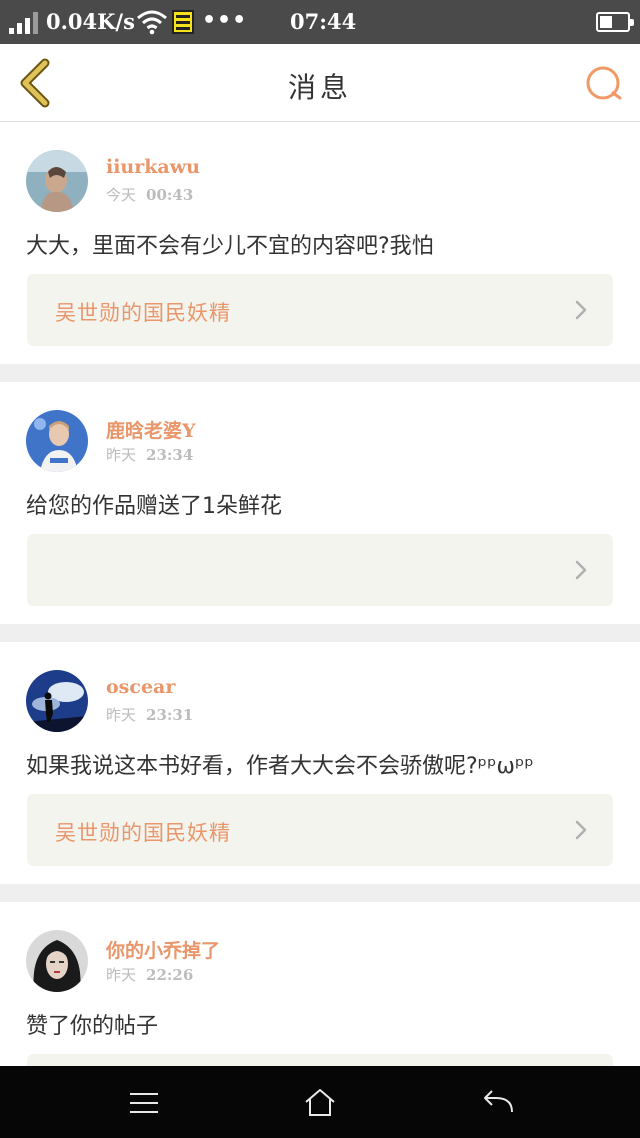  Describe the element at coordinates (170, 455) in the screenshot. I see `message-clock: 23:34` at that location.